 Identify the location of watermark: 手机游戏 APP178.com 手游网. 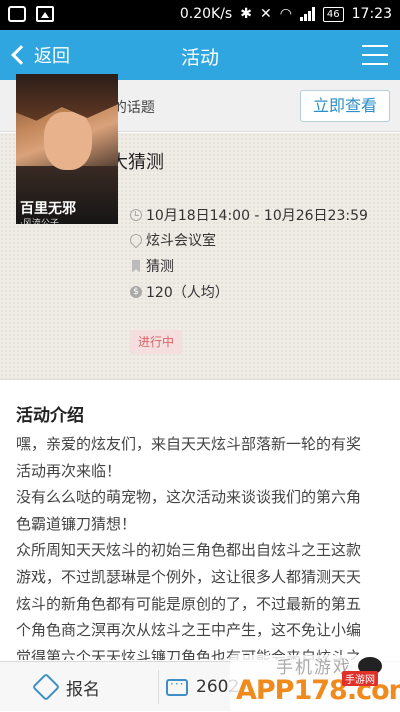
(315, 683).